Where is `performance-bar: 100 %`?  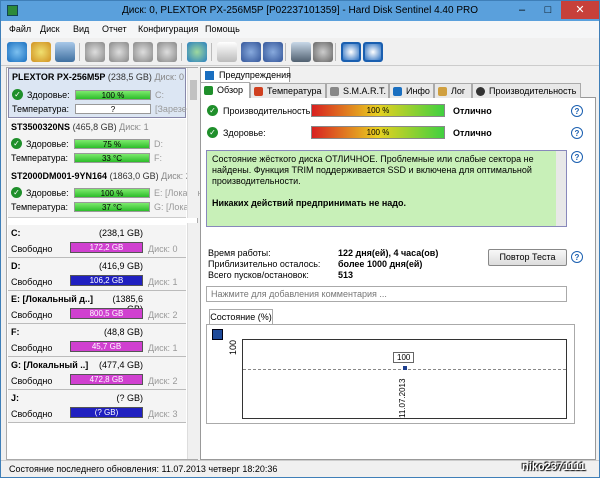 performance-bar: 100 % is located at coordinates (378, 110).